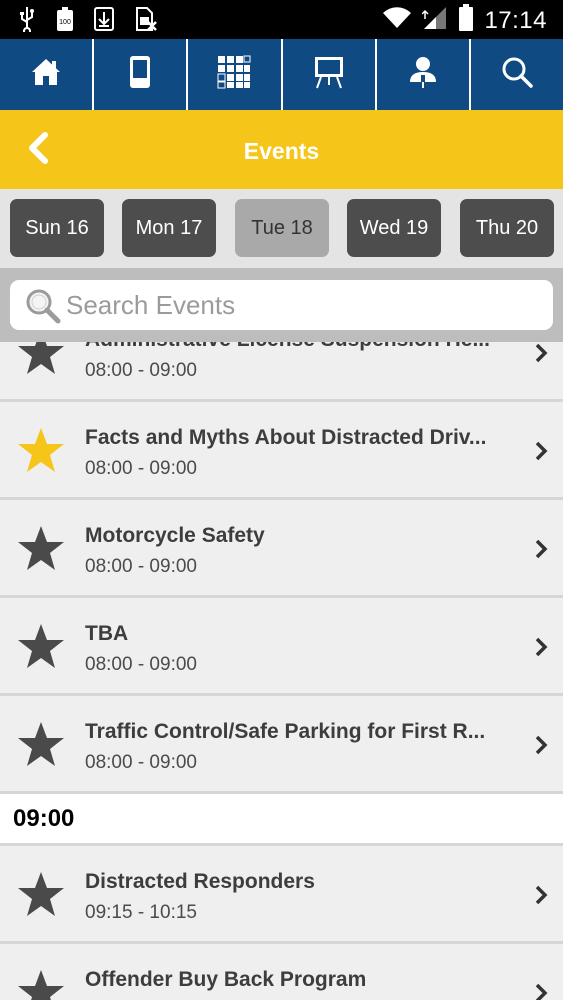 This screenshot has width=563, height=1000. I want to click on clock: 17:14, so click(515, 20).